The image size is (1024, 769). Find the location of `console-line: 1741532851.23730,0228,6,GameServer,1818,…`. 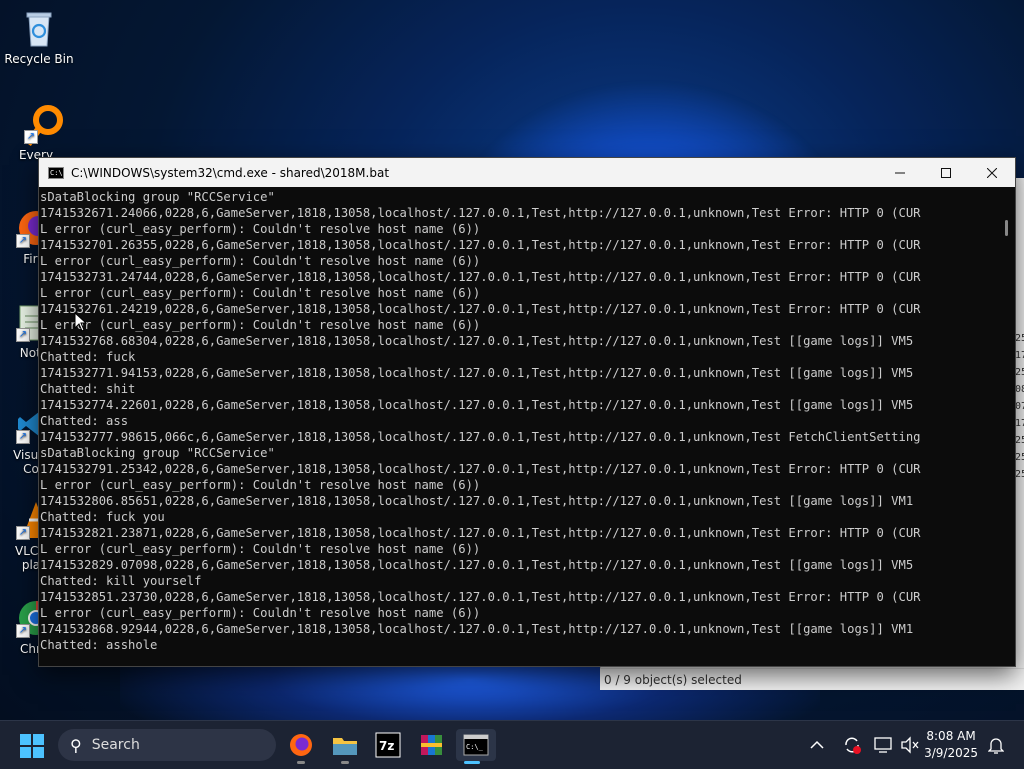

console-line: 1741532851.23730,0228,6,GameServer,1818,… is located at coordinates (480, 597).